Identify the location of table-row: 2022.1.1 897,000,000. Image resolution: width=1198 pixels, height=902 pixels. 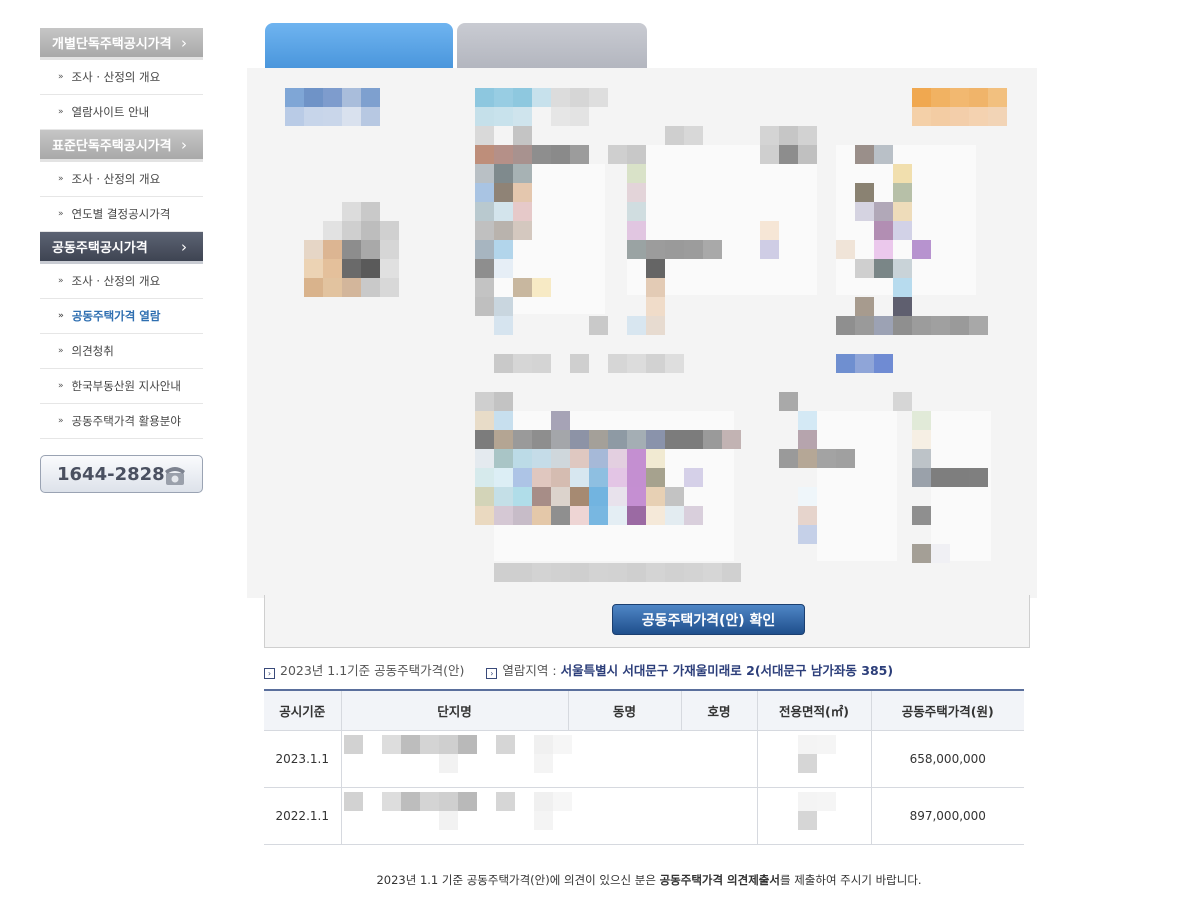
(644, 815).